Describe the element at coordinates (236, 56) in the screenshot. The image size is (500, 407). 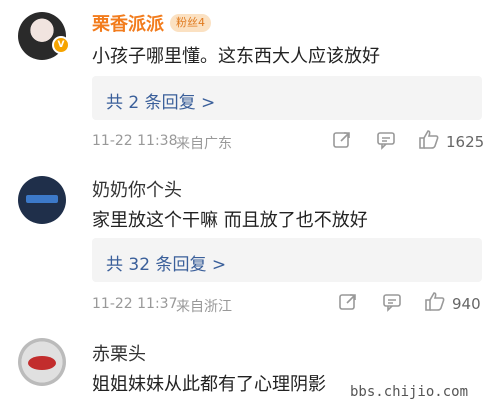
I see `comment-text: 小孩子哪里懂。这东西大人应该放好` at that location.